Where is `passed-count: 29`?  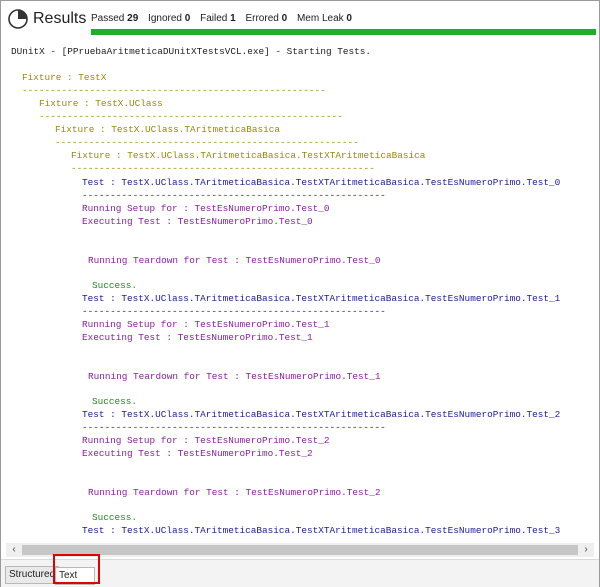
passed-count: 29 is located at coordinates (133, 18).